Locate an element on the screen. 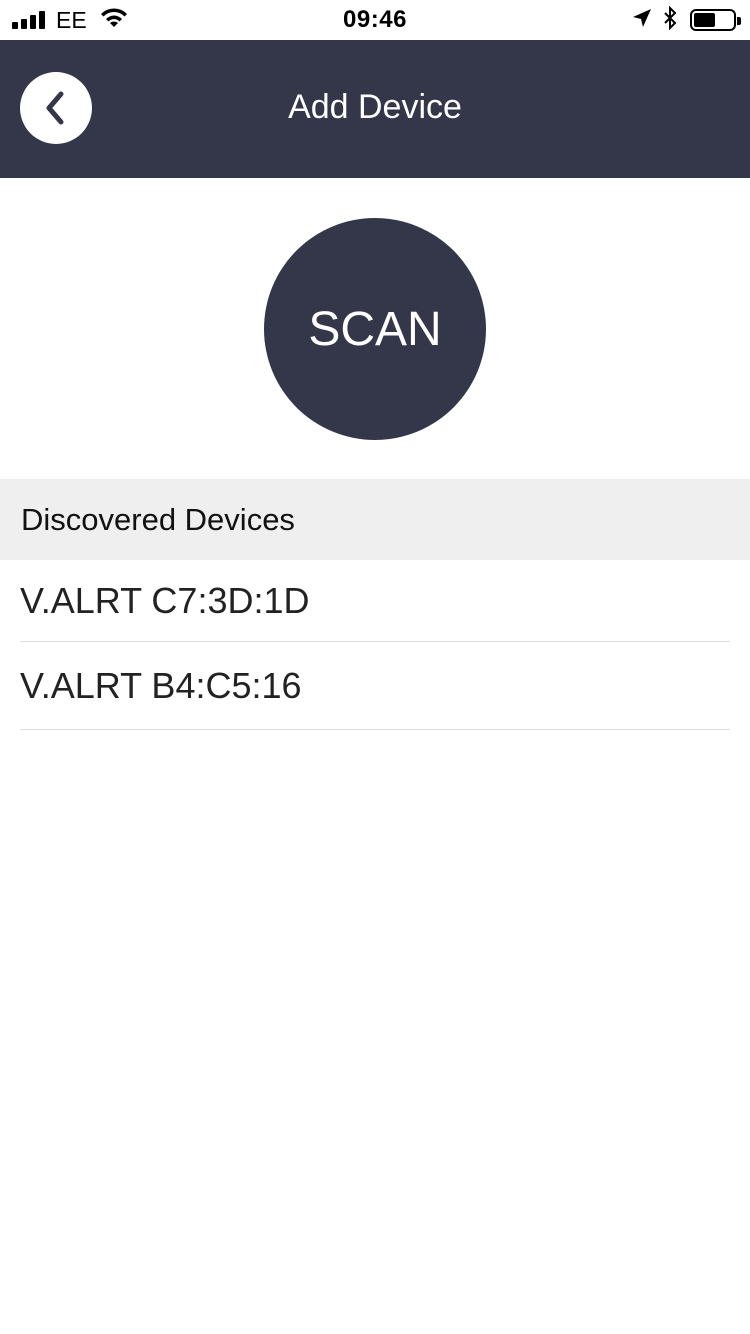  discovered-devices-header: Discovered Devices is located at coordinates (375, 519).